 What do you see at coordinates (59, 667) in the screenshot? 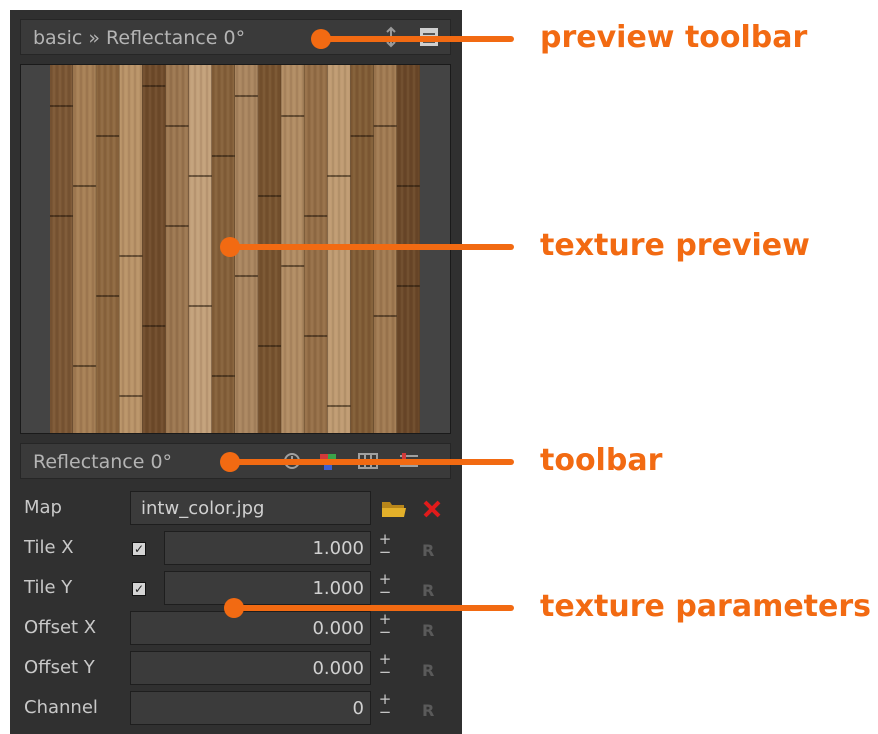
I see `offset-y-label: Offset Y` at bounding box center [59, 667].